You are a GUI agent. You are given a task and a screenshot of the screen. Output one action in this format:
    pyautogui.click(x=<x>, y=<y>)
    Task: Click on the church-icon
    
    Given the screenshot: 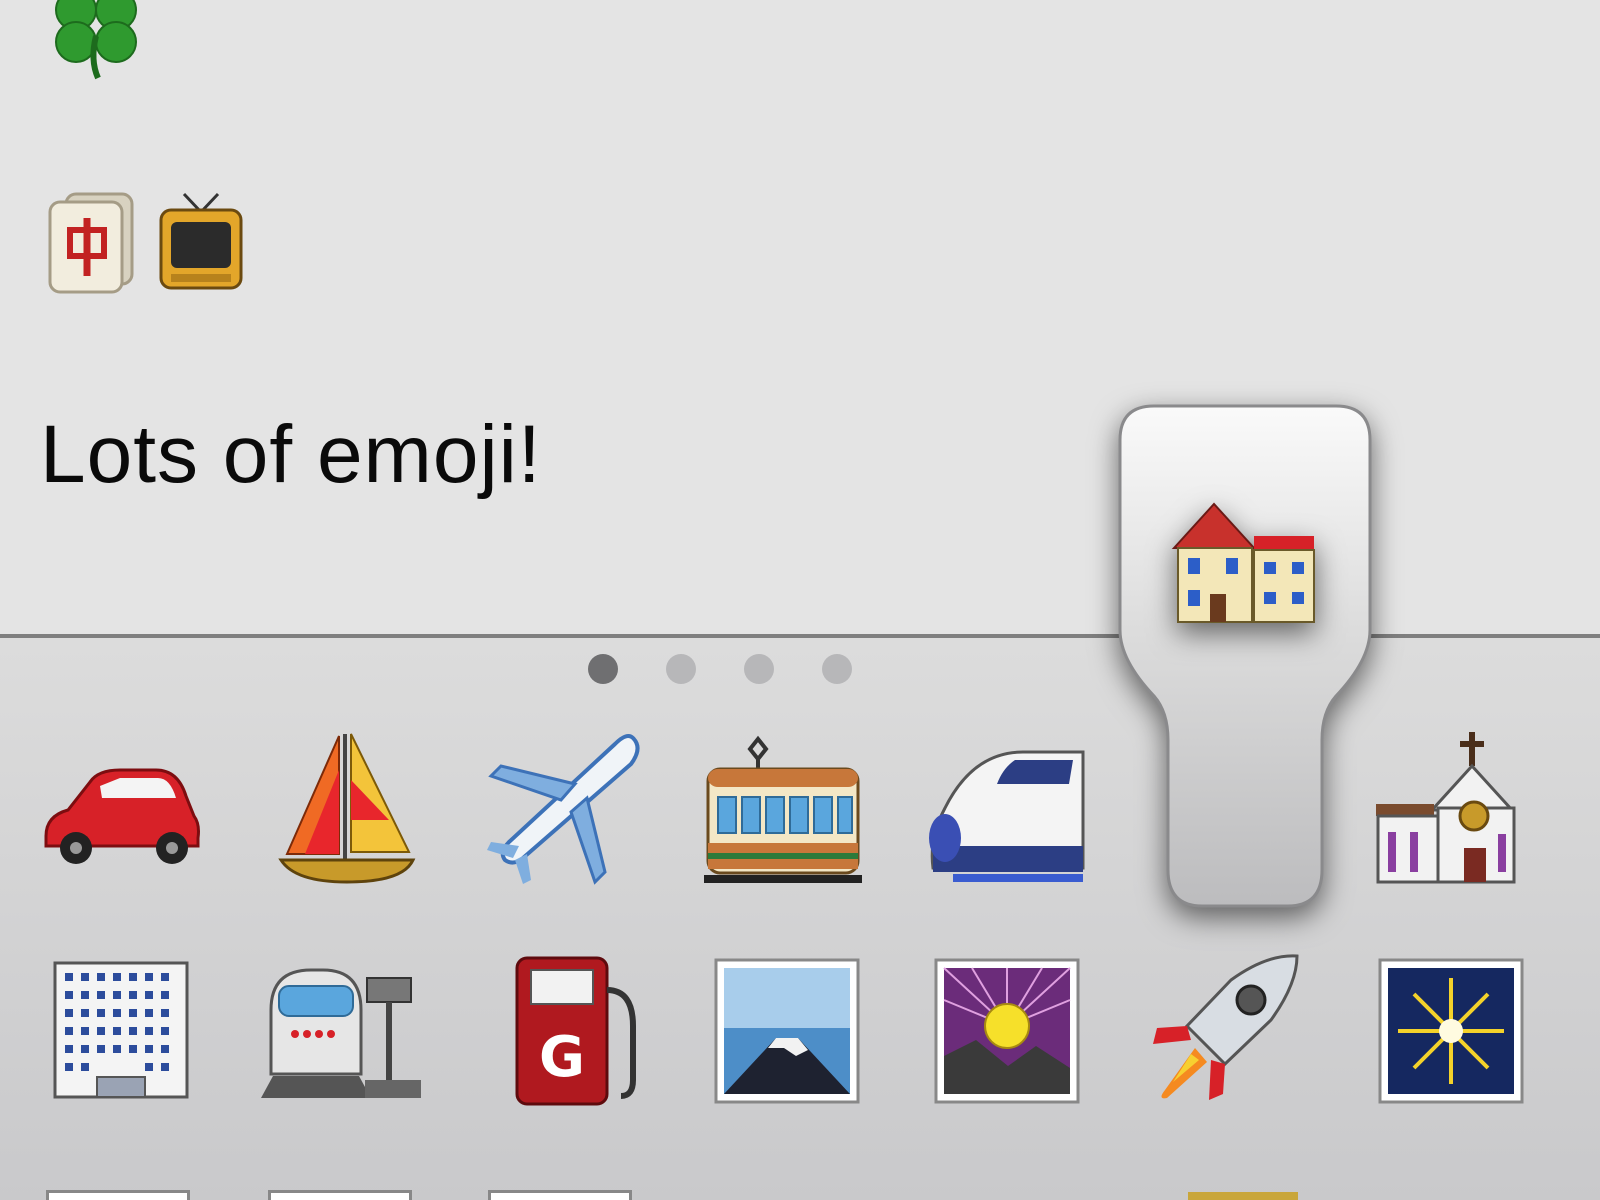 What is the action you would take?
    pyautogui.click(x=1446, y=808)
    